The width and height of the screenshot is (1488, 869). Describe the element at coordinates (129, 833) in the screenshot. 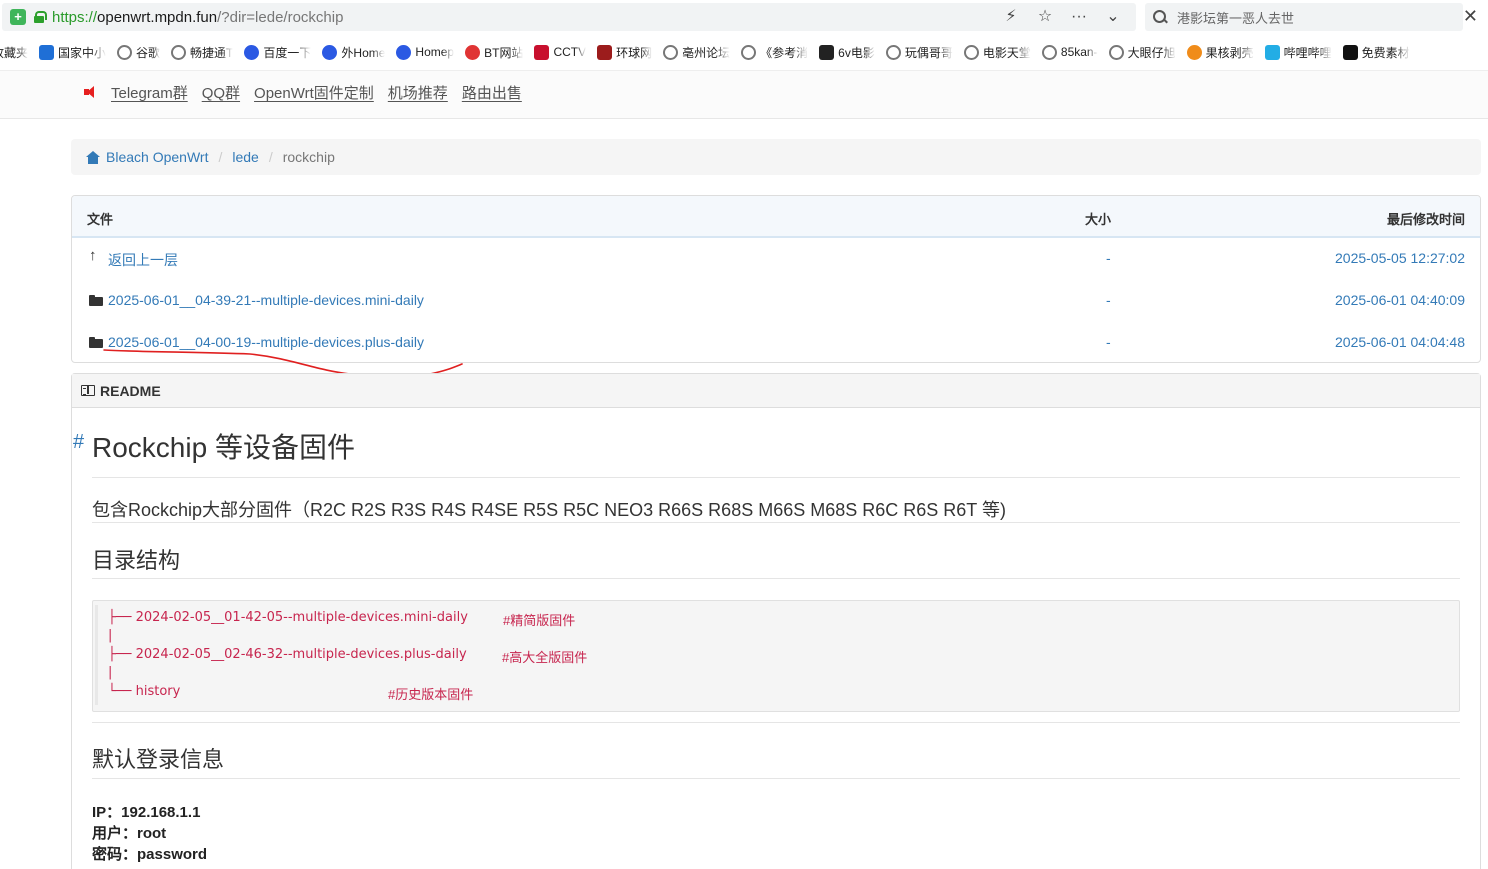

I see `login-user: 用户：root` at that location.